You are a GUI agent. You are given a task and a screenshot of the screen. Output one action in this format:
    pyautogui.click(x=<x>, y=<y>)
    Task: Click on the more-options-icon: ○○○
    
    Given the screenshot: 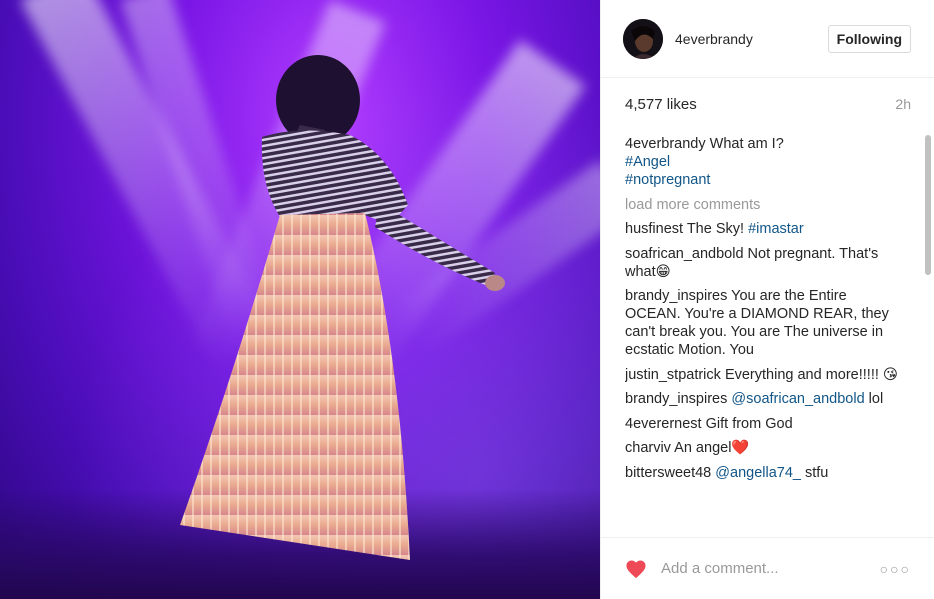 What is the action you would take?
    pyautogui.click(x=895, y=569)
    